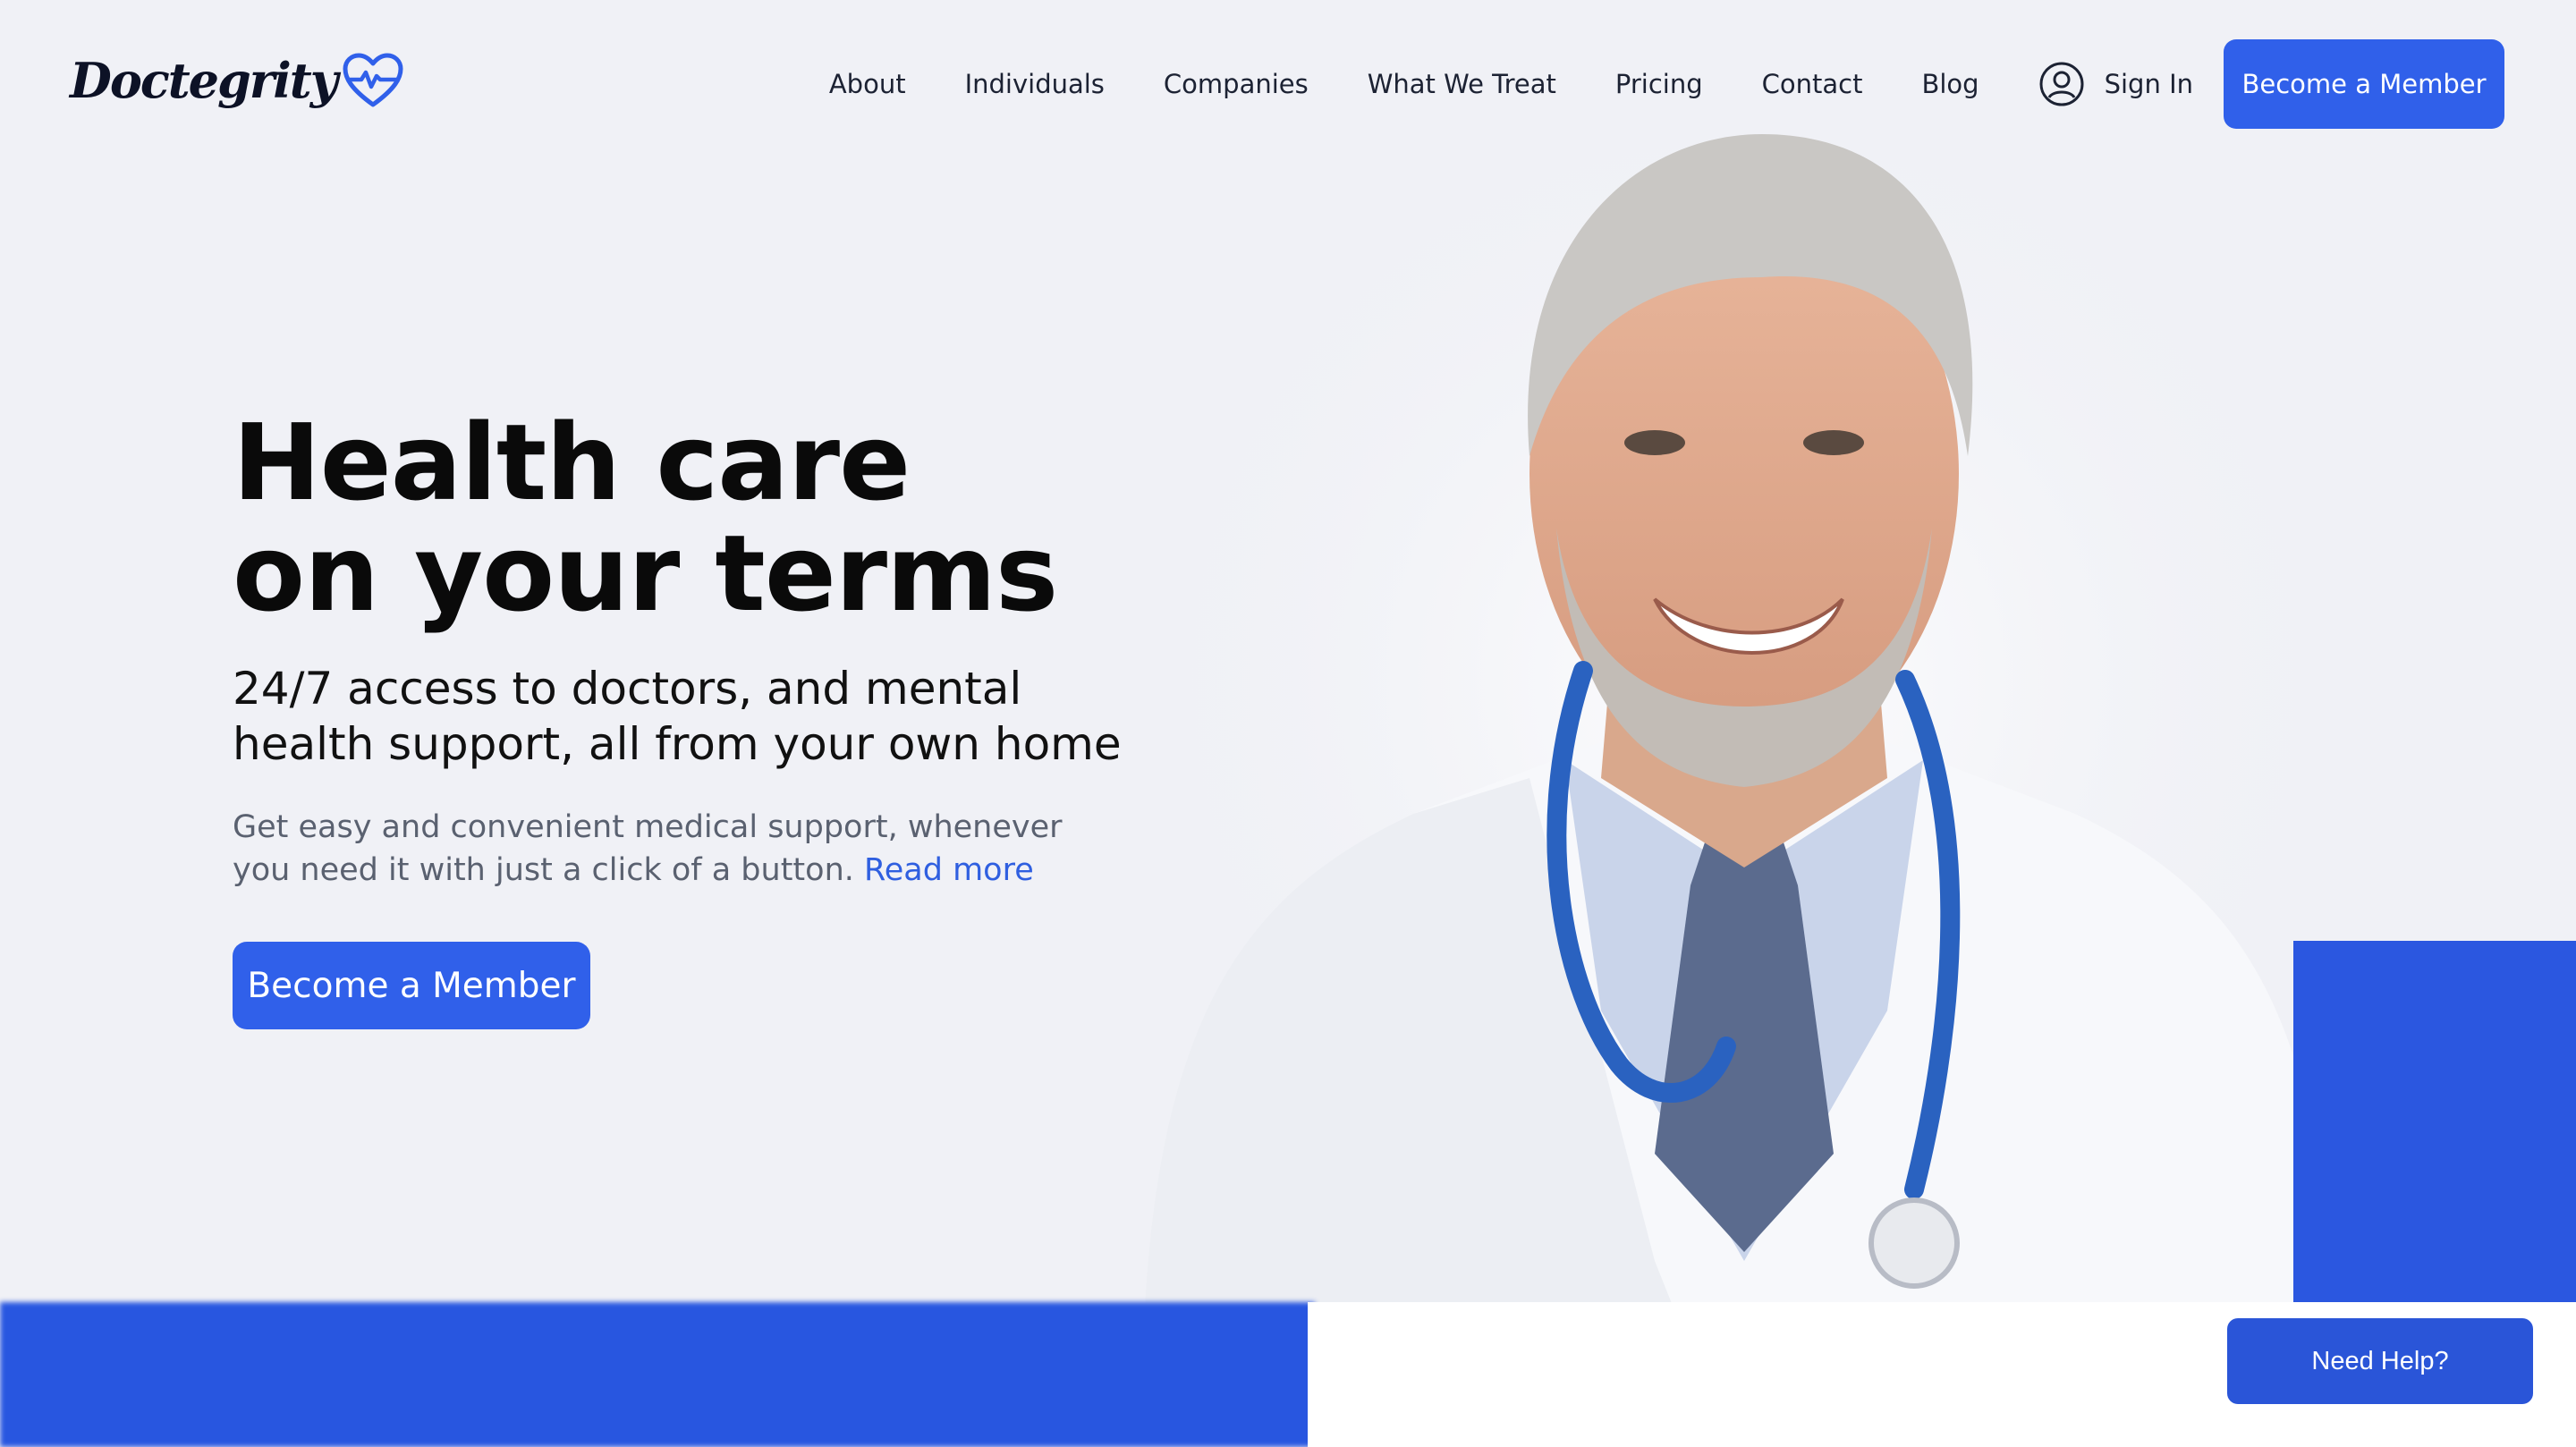  I want to click on logo-wordmark: Doctegrity, so click(204, 80).